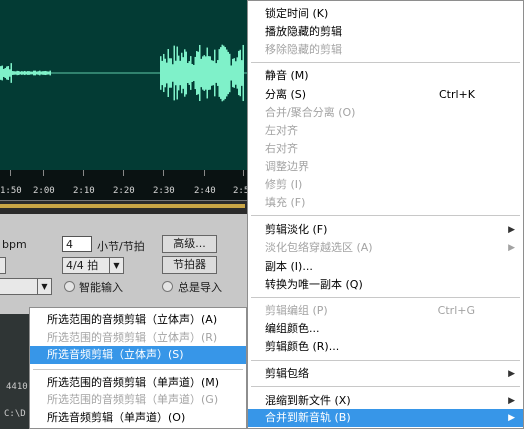  I want to click on always-import-radio, so click(167, 286).